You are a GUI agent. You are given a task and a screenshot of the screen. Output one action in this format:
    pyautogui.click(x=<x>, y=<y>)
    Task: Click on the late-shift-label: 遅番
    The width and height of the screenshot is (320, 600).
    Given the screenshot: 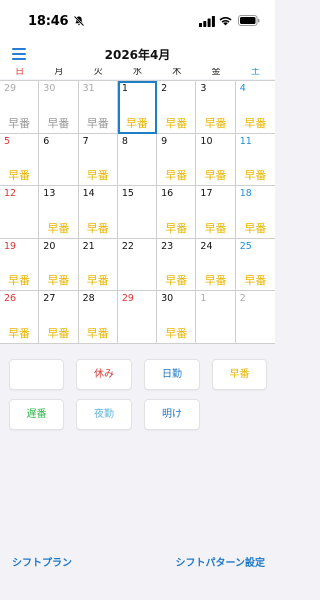 What is the action you would take?
    pyautogui.click(x=36, y=414)
    